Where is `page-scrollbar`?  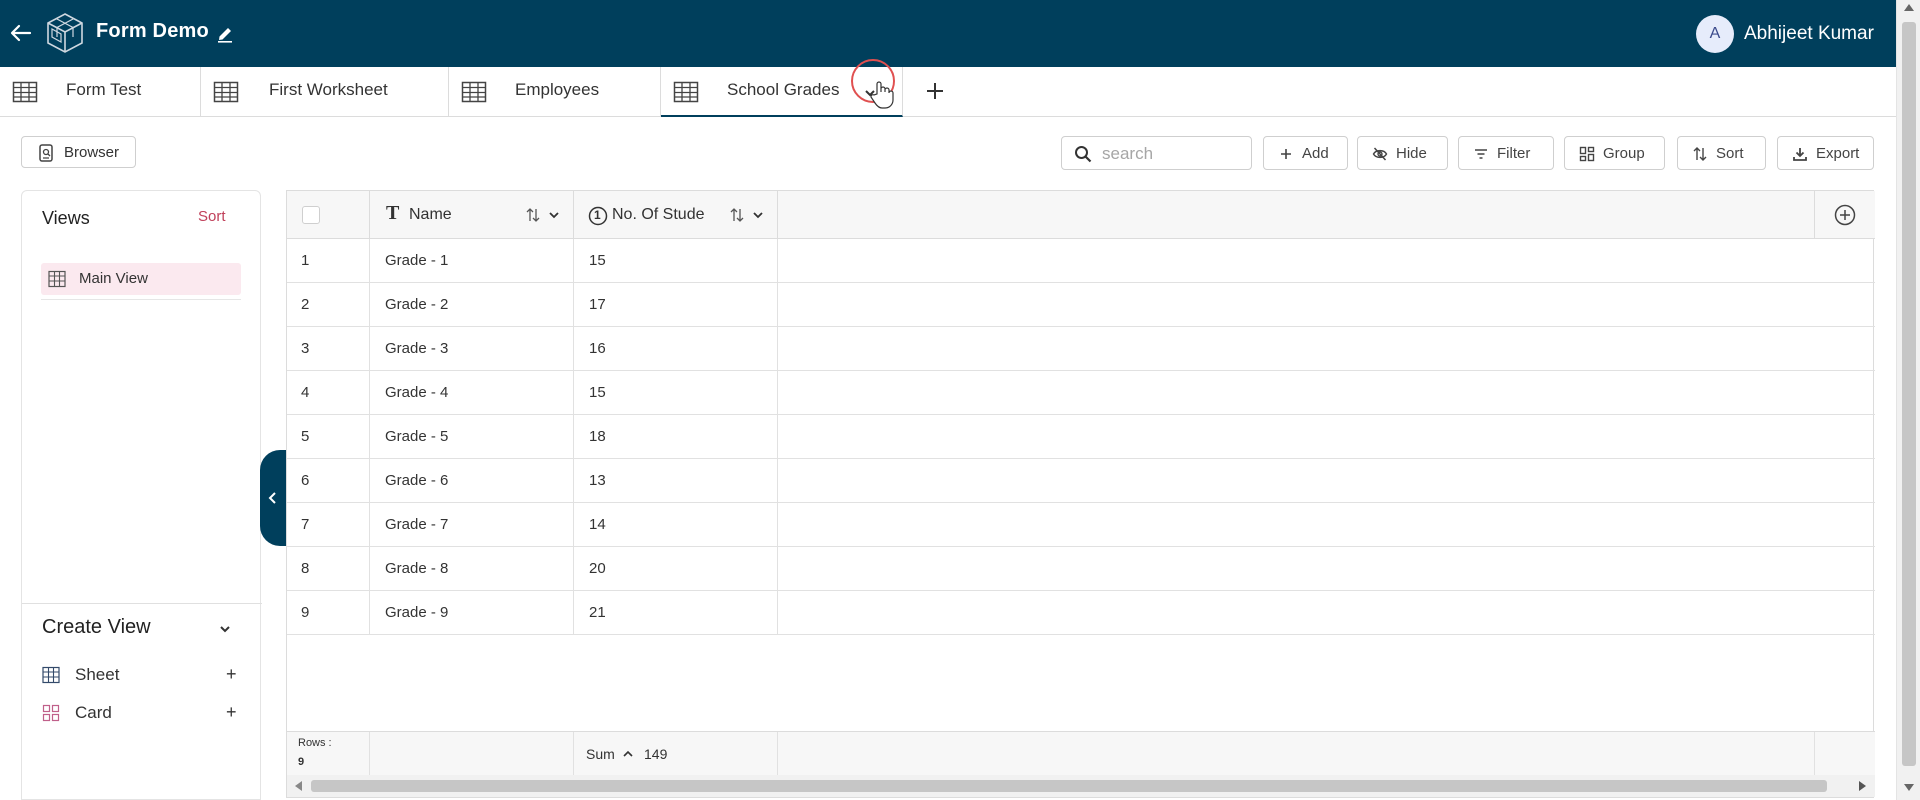 page-scrollbar is located at coordinates (1908, 400).